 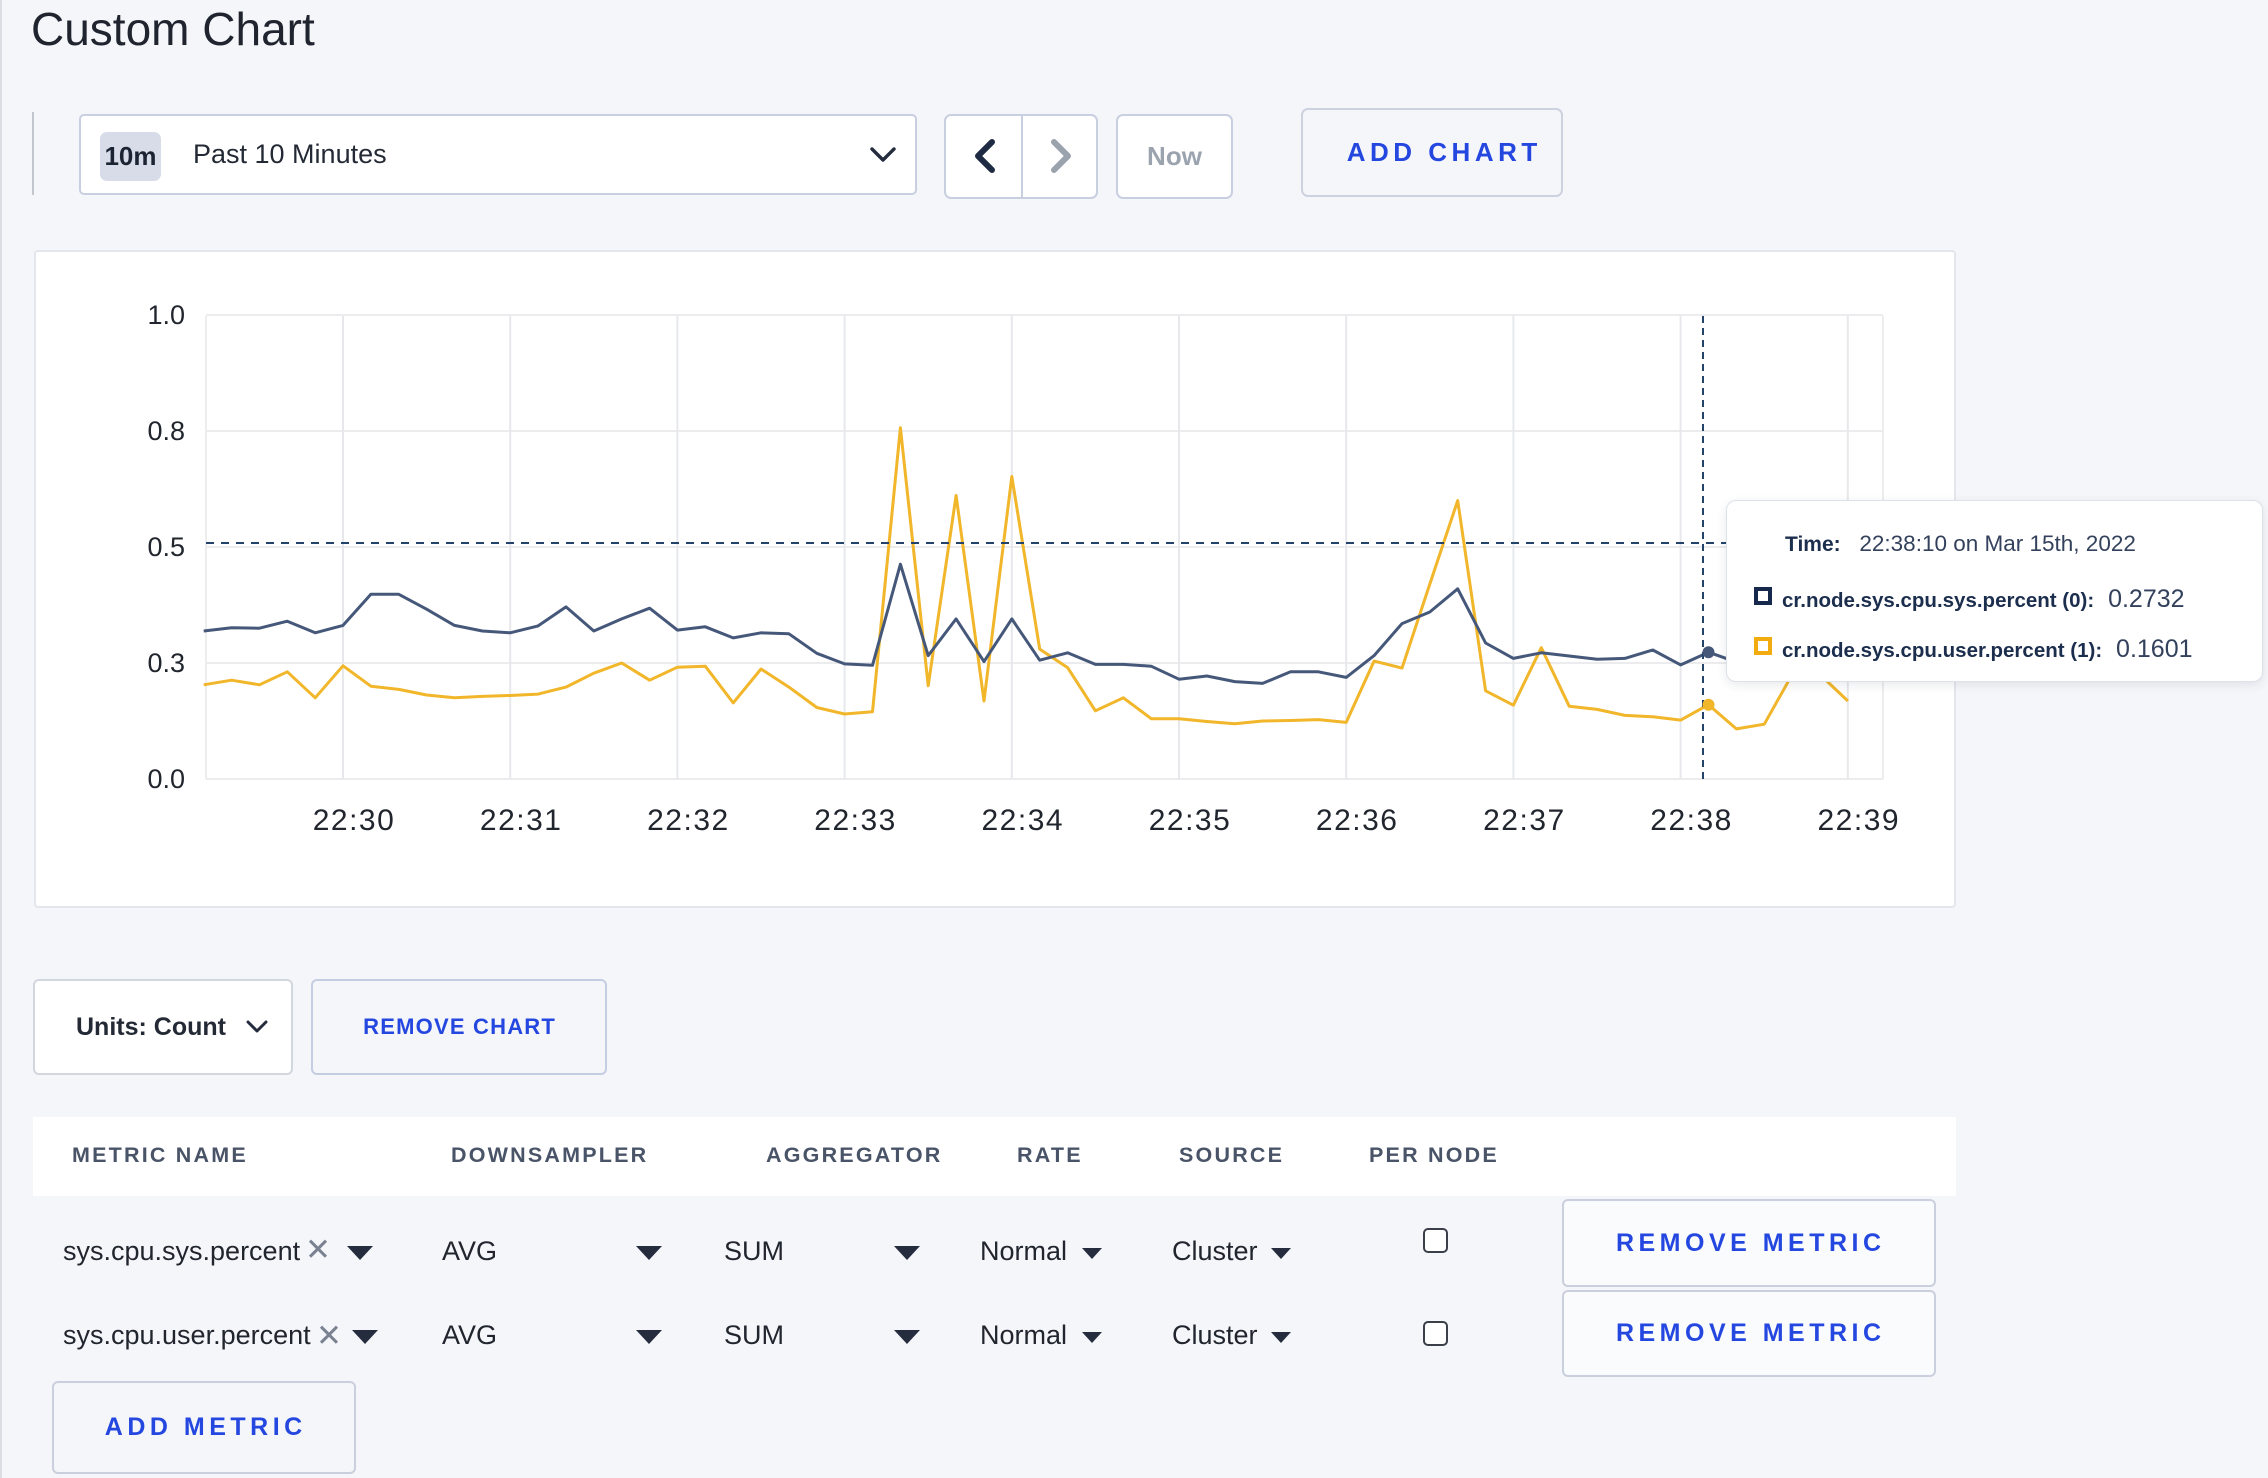 What do you see at coordinates (1859, 820) in the screenshot?
I see `svg-text: 22:39` at bounding box center [1859, 820].